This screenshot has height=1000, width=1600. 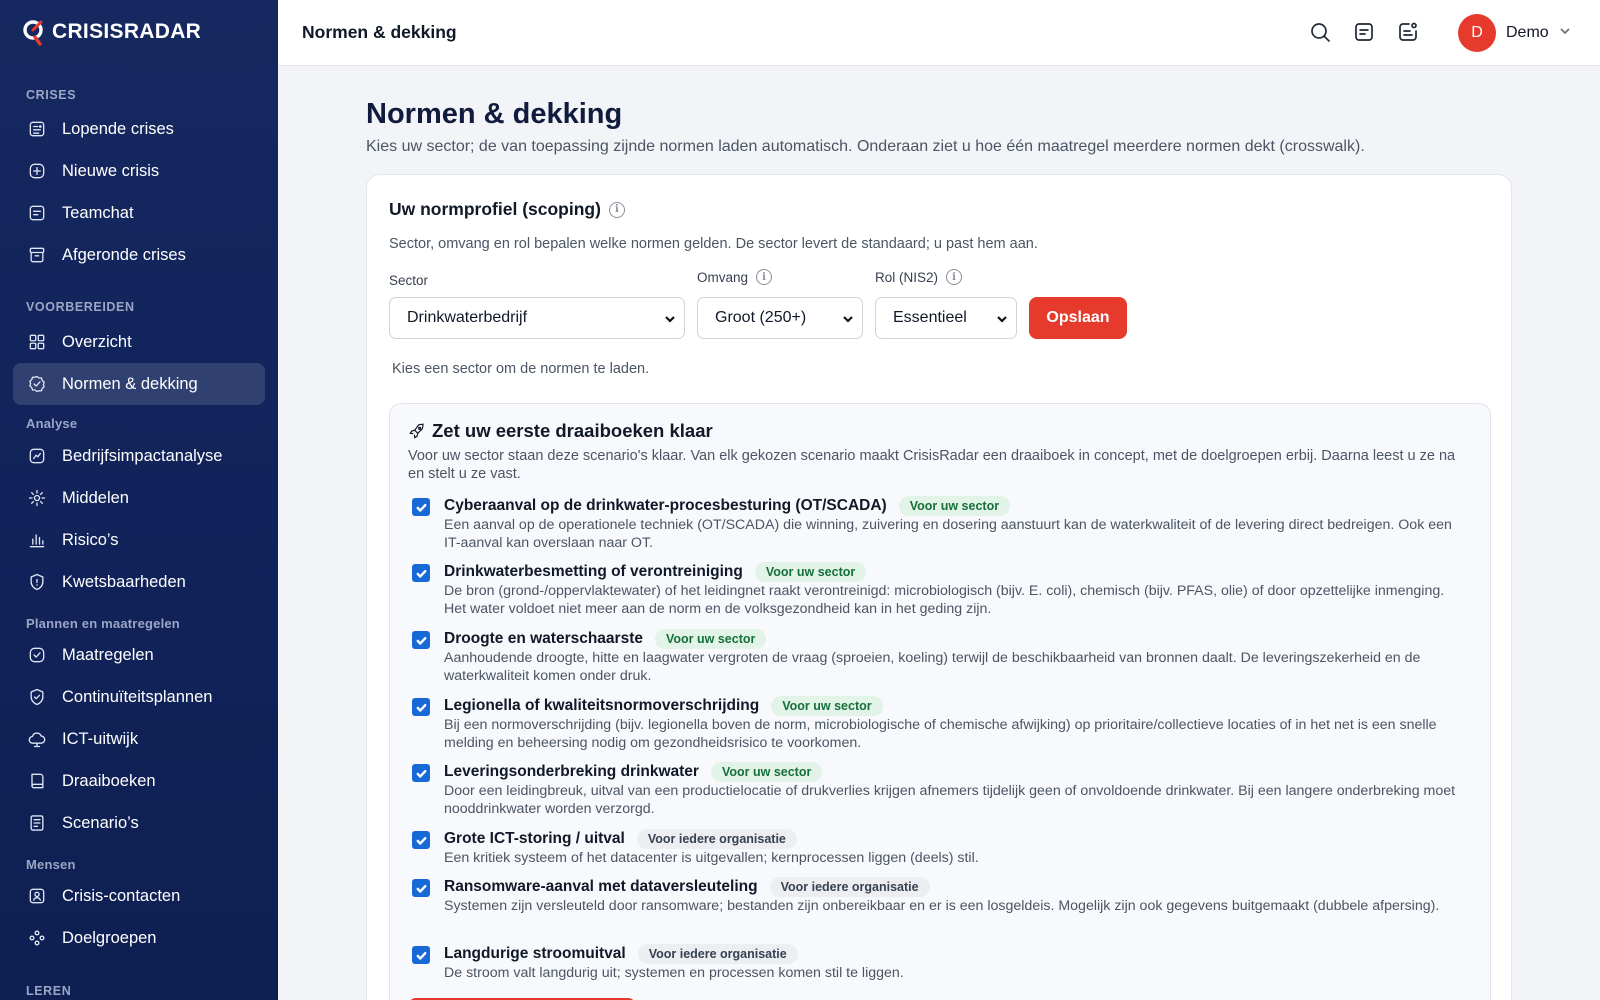 I want to click on nav-section-voorbereiden: VOORBEREIDEN, so click(x=80, y=307).